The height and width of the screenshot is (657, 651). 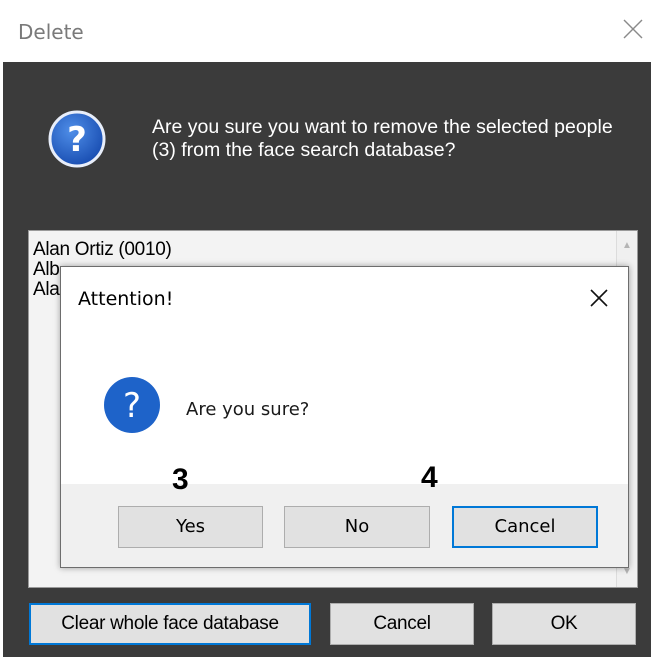 I want to click on list-item: Alan Ortiz (0010), so click(x=102, y=250).